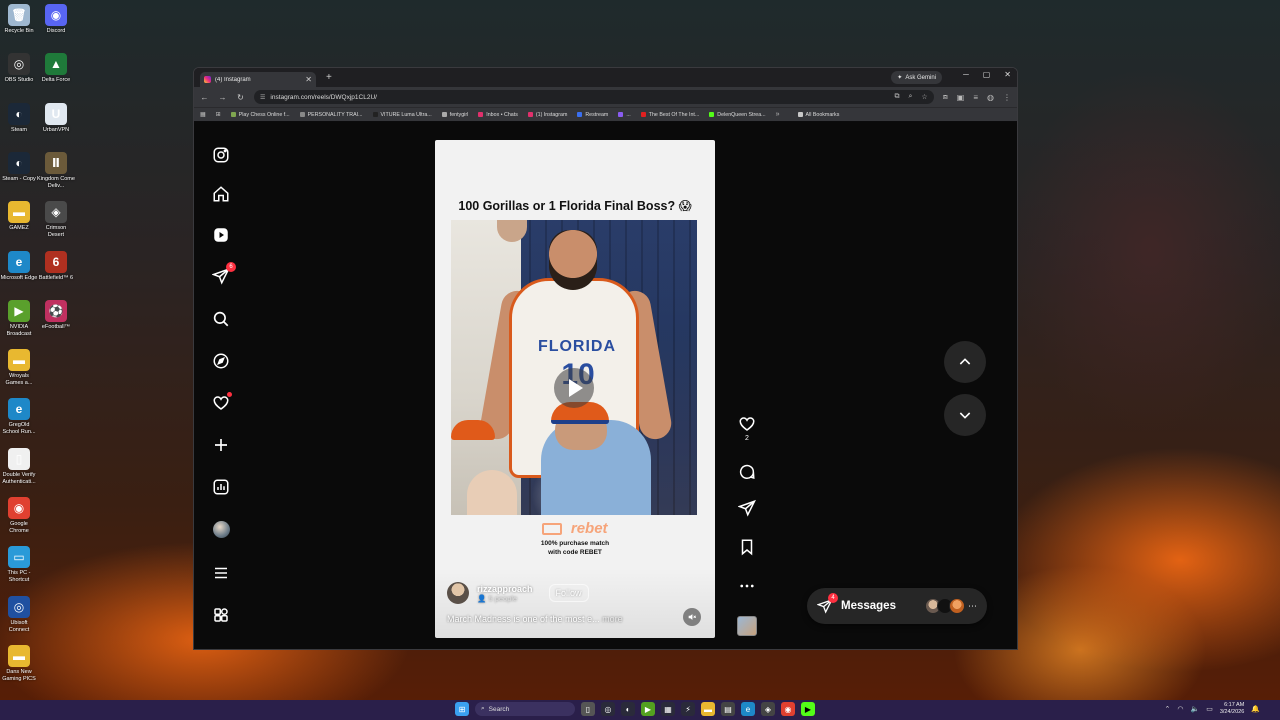 Image resolution: width=1280 pixels, height=720 pixels. What do you see at coordinates (223, 274) in the screenshot?
I see `direct-messages-icon: 6` at bounding box center [223, 274].